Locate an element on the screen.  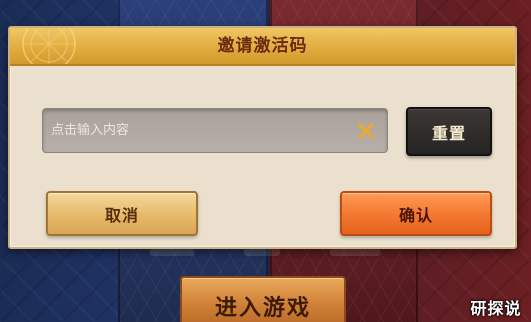
dialog-header: 邀请激活码 is located at coordinates (262, 47).